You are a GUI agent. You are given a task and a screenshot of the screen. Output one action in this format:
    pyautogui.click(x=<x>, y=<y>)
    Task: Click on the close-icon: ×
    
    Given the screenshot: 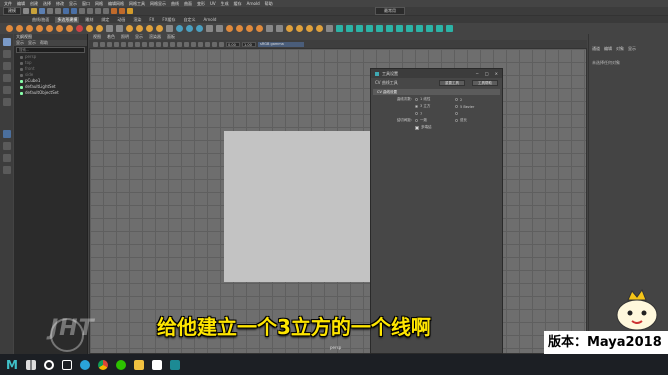 What is the action you would take?
    pyautogui.click(x=496, y=73)
    